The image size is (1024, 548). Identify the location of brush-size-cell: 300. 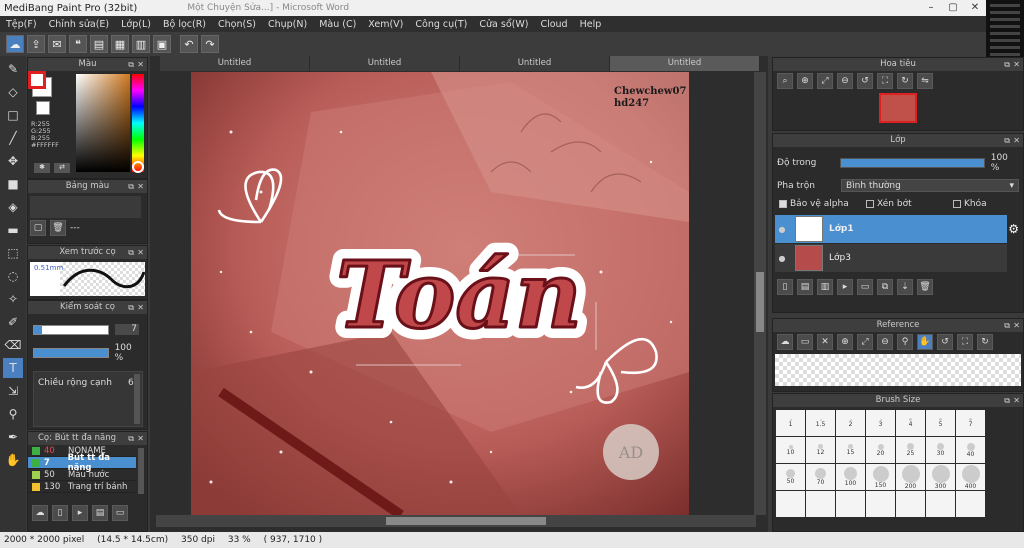
(940, 477).